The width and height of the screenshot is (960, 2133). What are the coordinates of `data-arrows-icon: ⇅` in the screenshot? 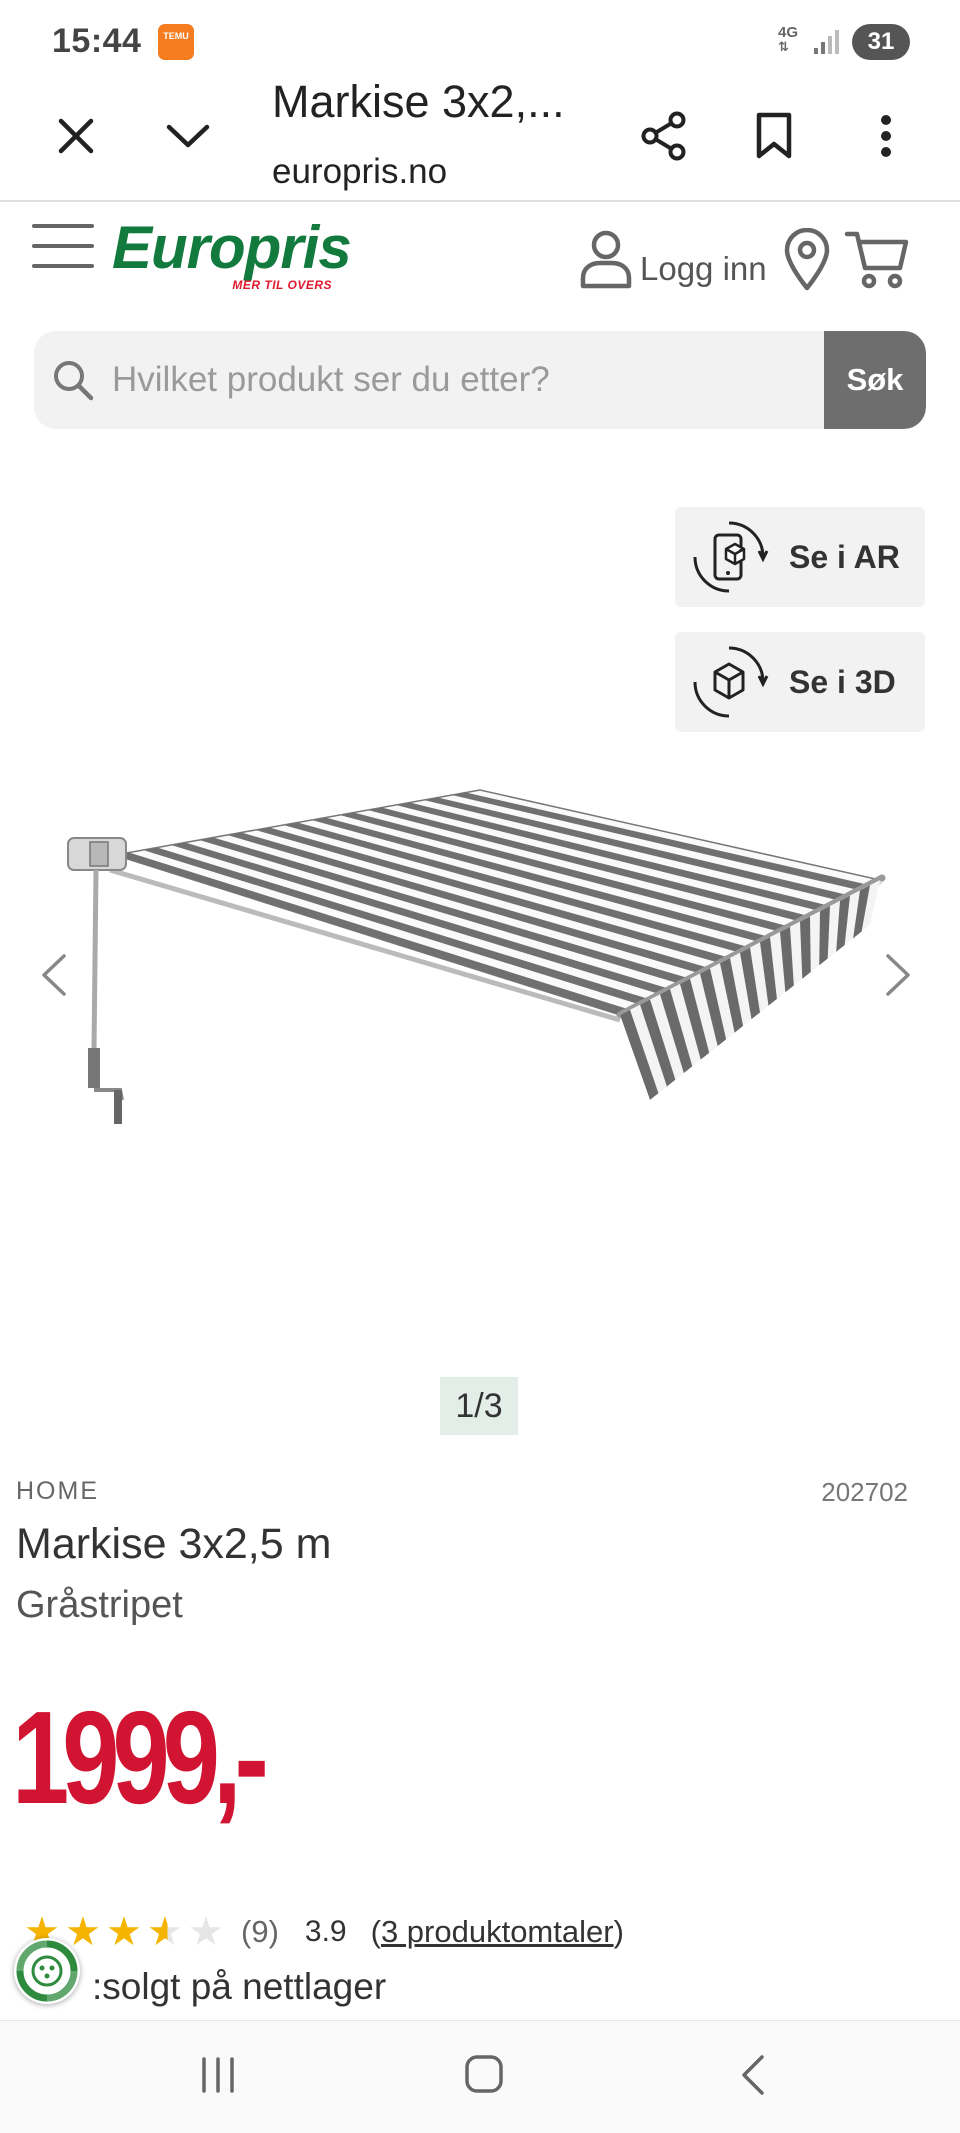 It's located at (783, 46).